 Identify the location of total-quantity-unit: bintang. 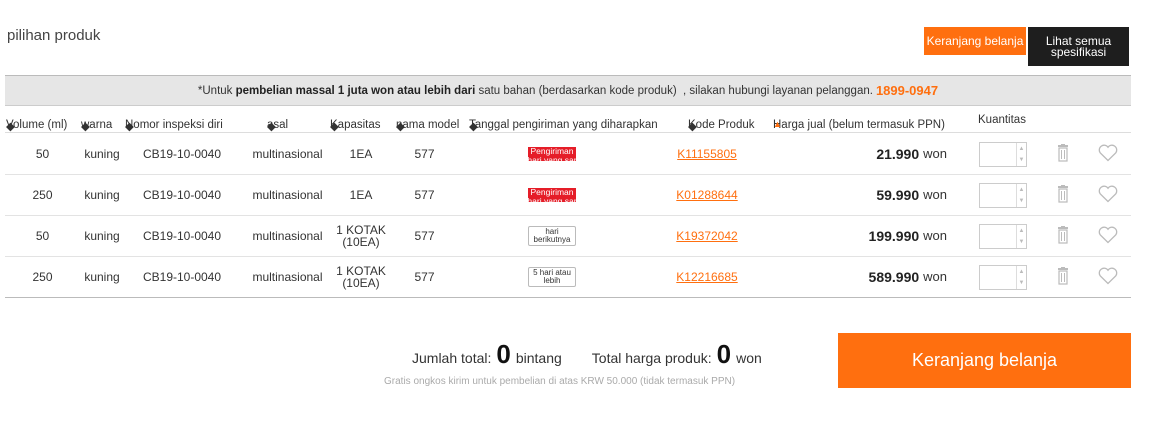
(538, 358).